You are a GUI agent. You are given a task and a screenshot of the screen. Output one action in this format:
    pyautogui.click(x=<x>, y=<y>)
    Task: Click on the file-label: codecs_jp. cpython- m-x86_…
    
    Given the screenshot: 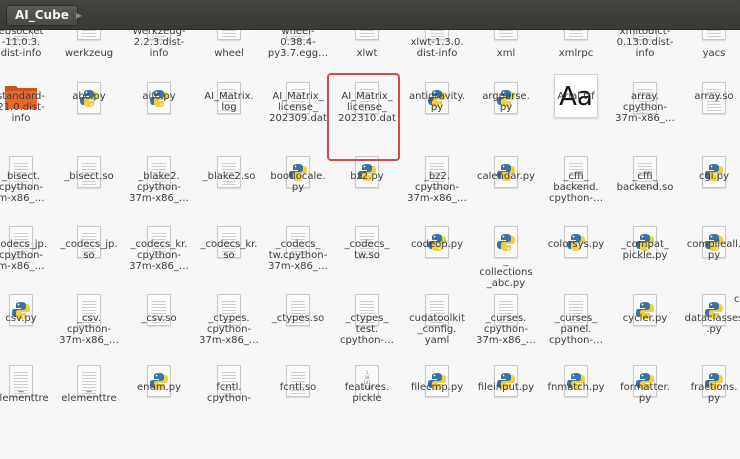 What is the action you would take?
    pyautogui.click(x=24, y=255)
    